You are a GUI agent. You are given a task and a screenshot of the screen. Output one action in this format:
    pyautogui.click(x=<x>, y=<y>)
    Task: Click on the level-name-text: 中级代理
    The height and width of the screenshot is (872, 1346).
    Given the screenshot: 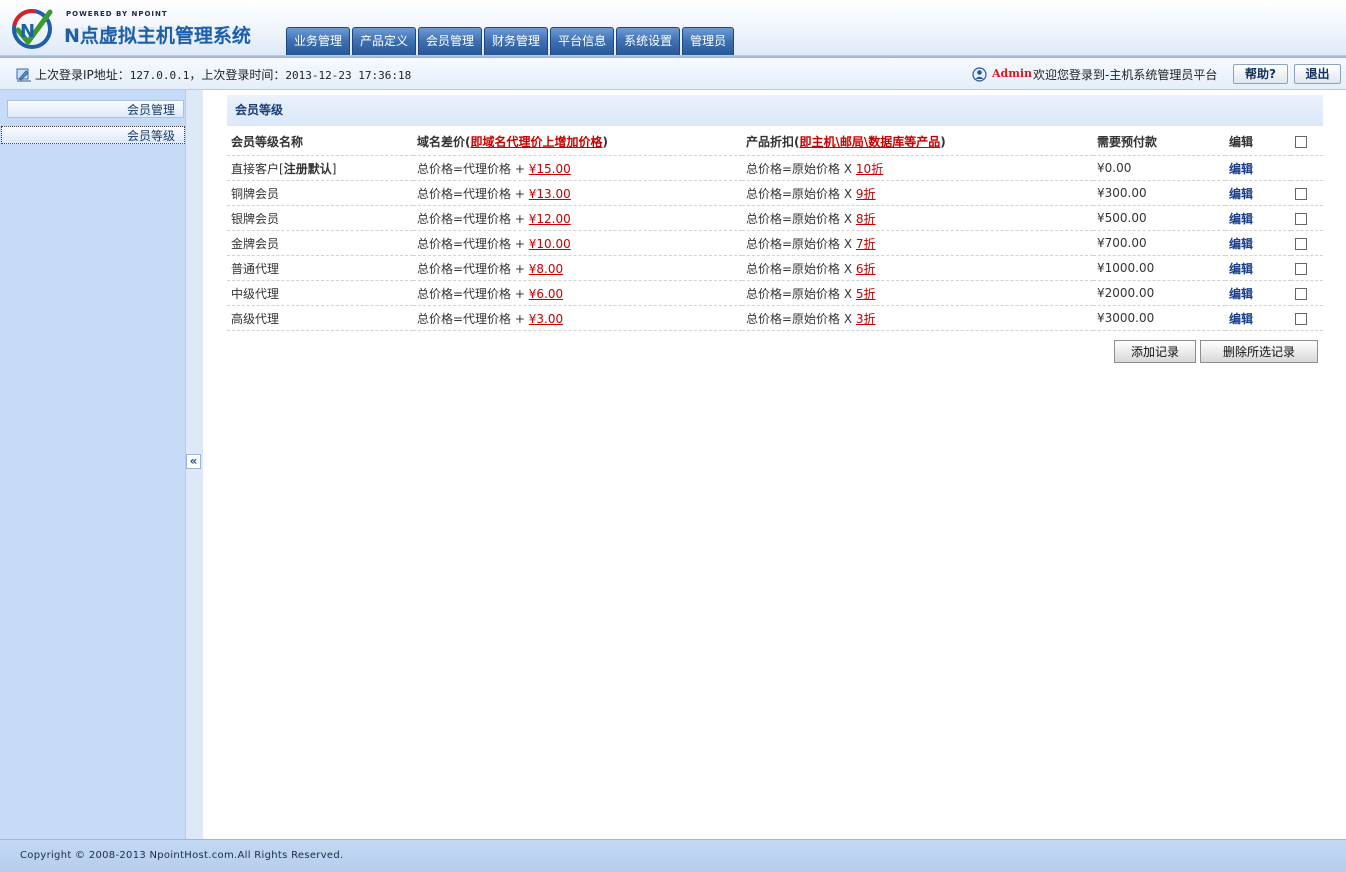 What is the action you would take?
    pyautogui.click(x=255, y=293)
    